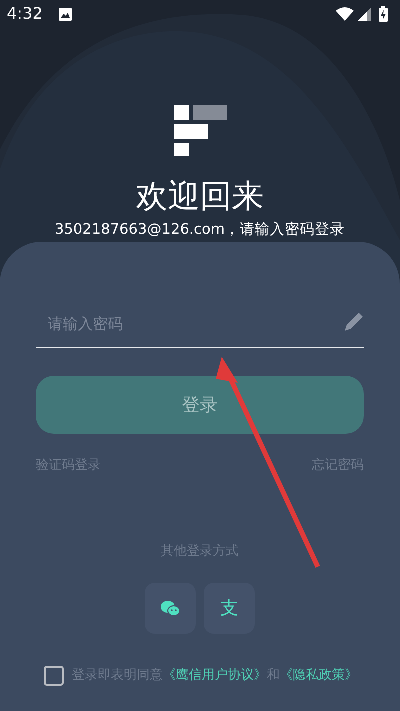 Image resolution: width=400 pixels, height=711 pixels. Describe the element at coordinates (354, 322) in the screenshot. I see `pencil-icon` at that location.